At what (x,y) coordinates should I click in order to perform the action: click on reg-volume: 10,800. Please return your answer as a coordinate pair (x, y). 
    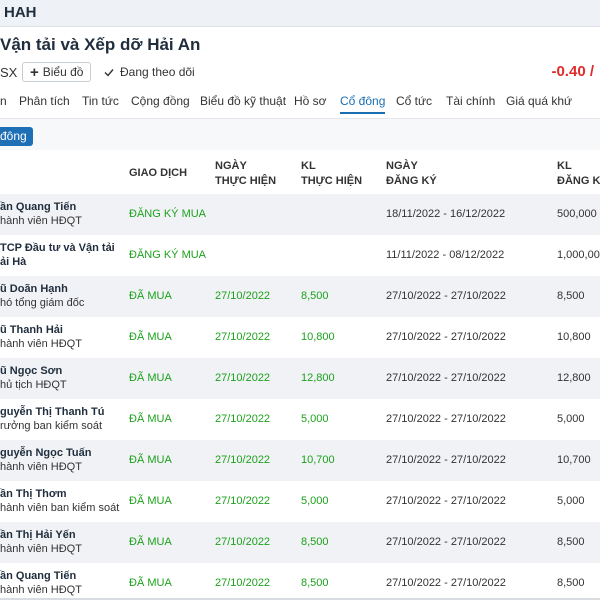
    Looking at the image, I should click on (574, 337).